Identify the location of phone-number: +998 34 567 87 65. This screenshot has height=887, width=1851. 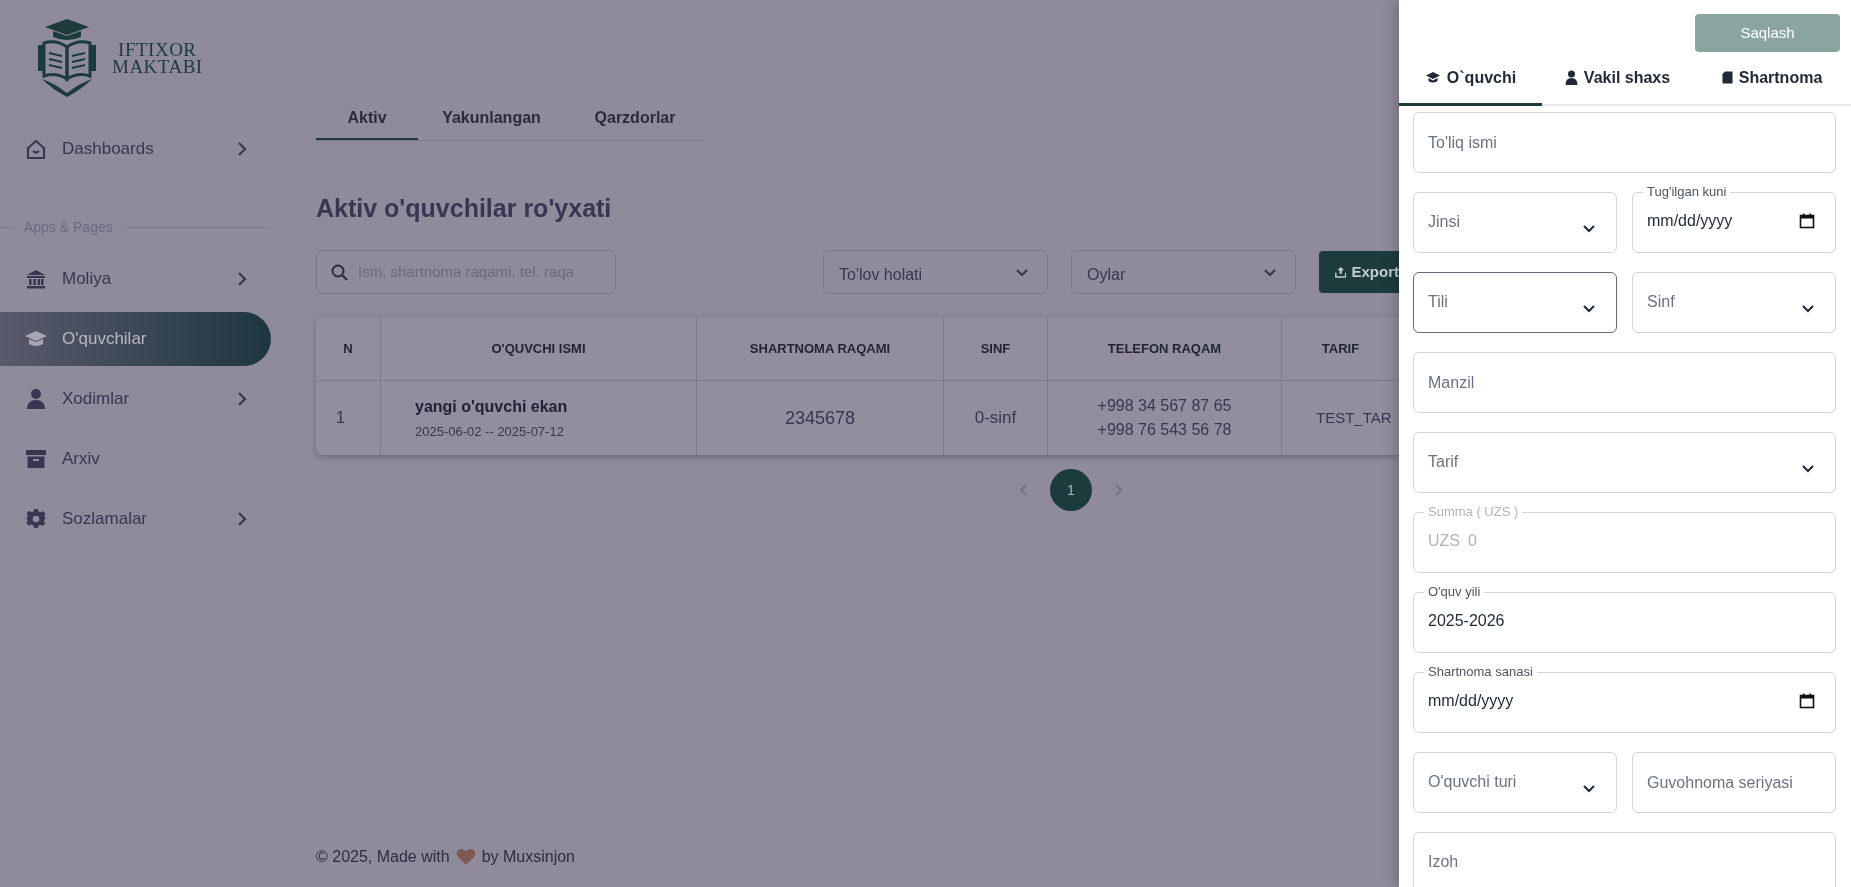
(1164, 406).